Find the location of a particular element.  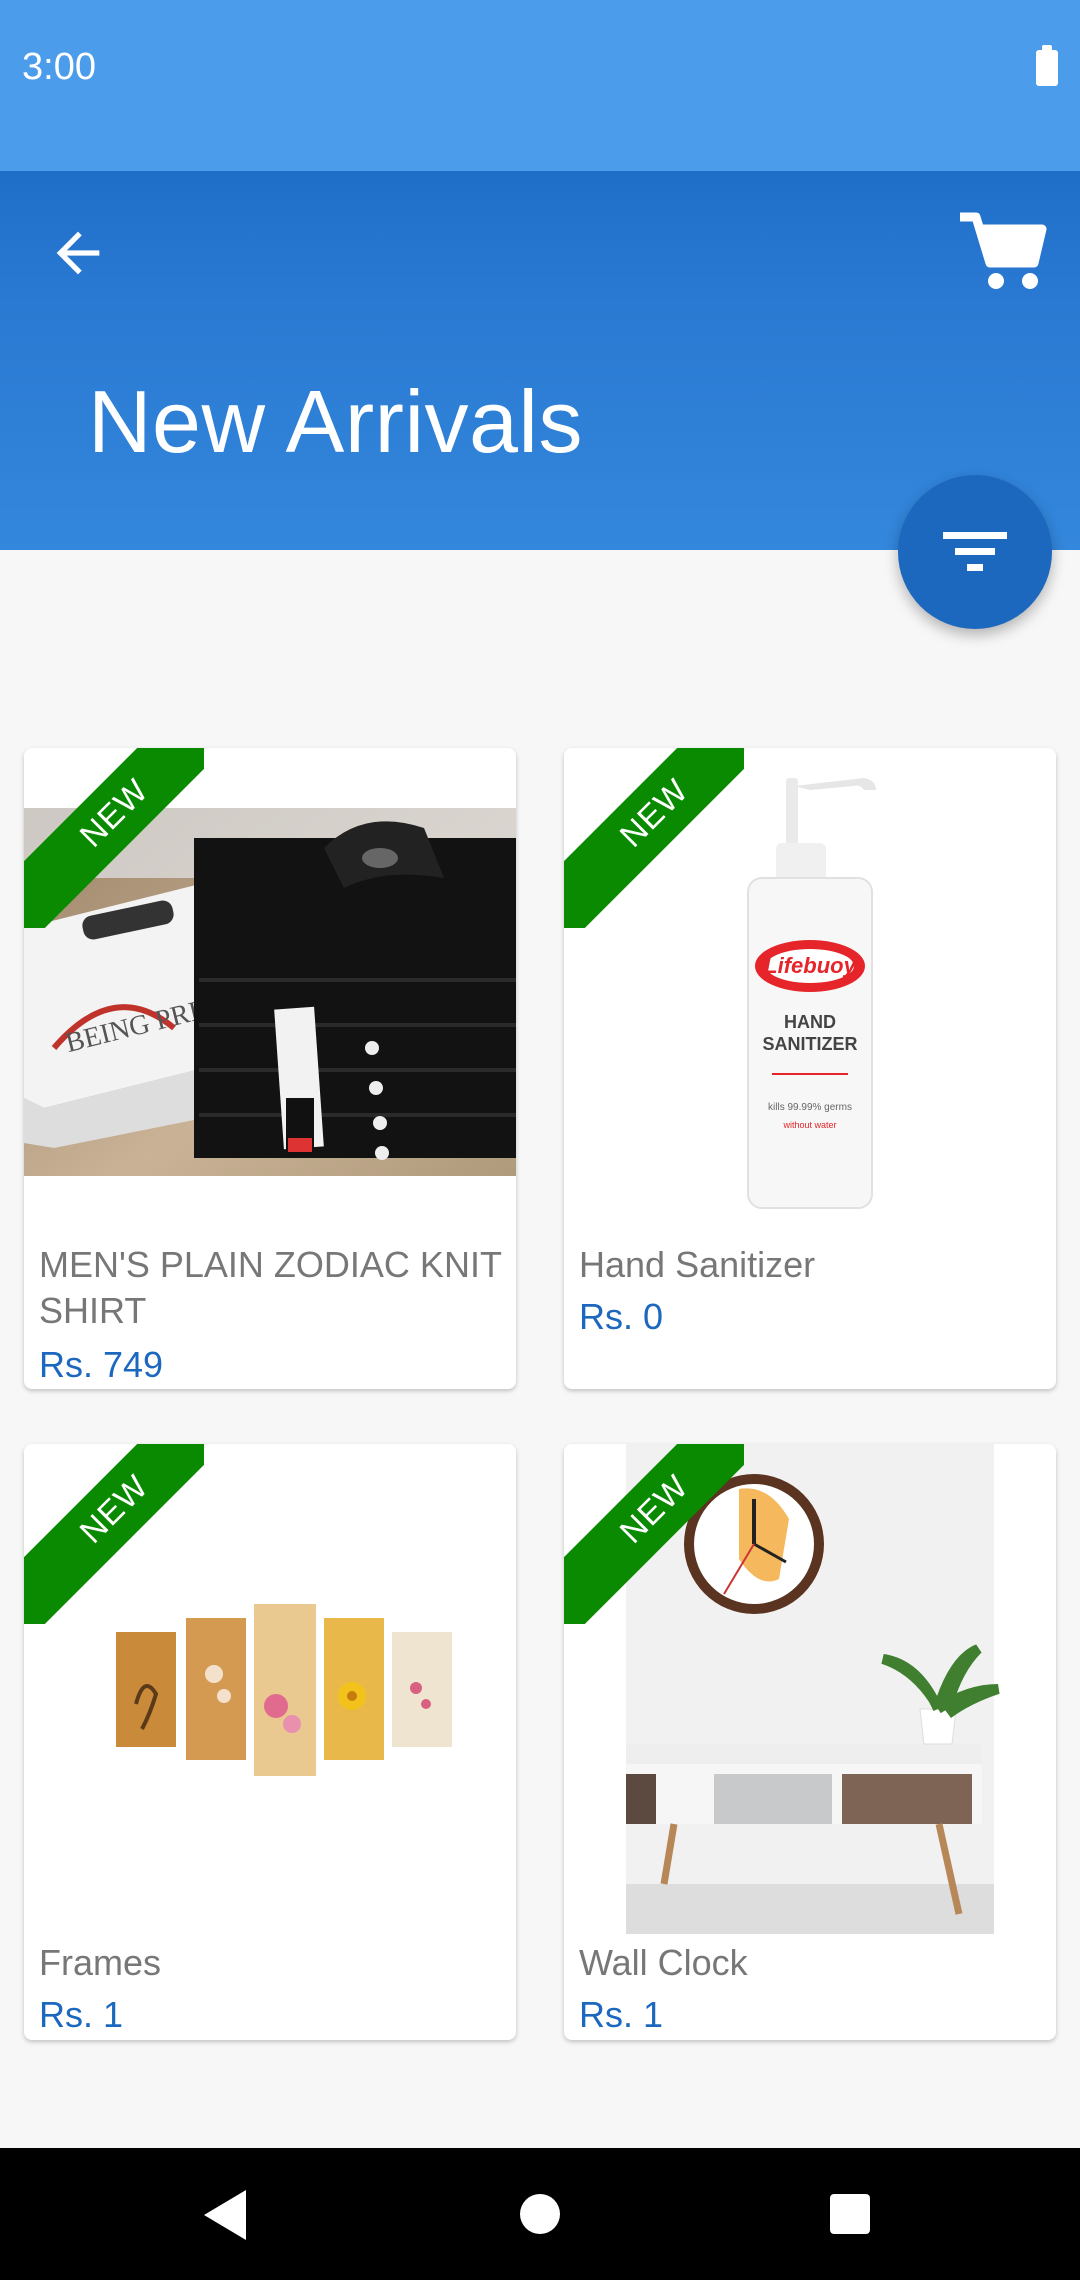

product-name: Frames is located at coordinates (100, 1962).